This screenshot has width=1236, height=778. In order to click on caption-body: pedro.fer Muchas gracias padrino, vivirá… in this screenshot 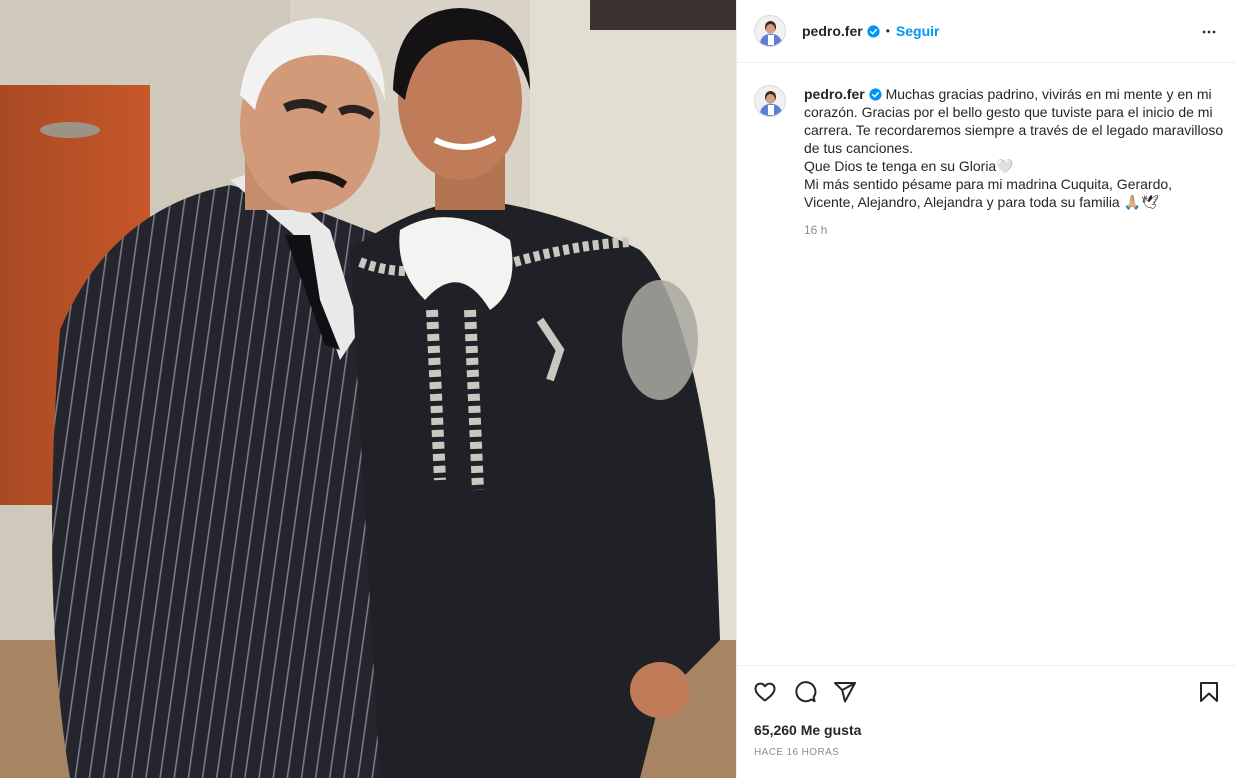, I will do `click(1014, 161)`.